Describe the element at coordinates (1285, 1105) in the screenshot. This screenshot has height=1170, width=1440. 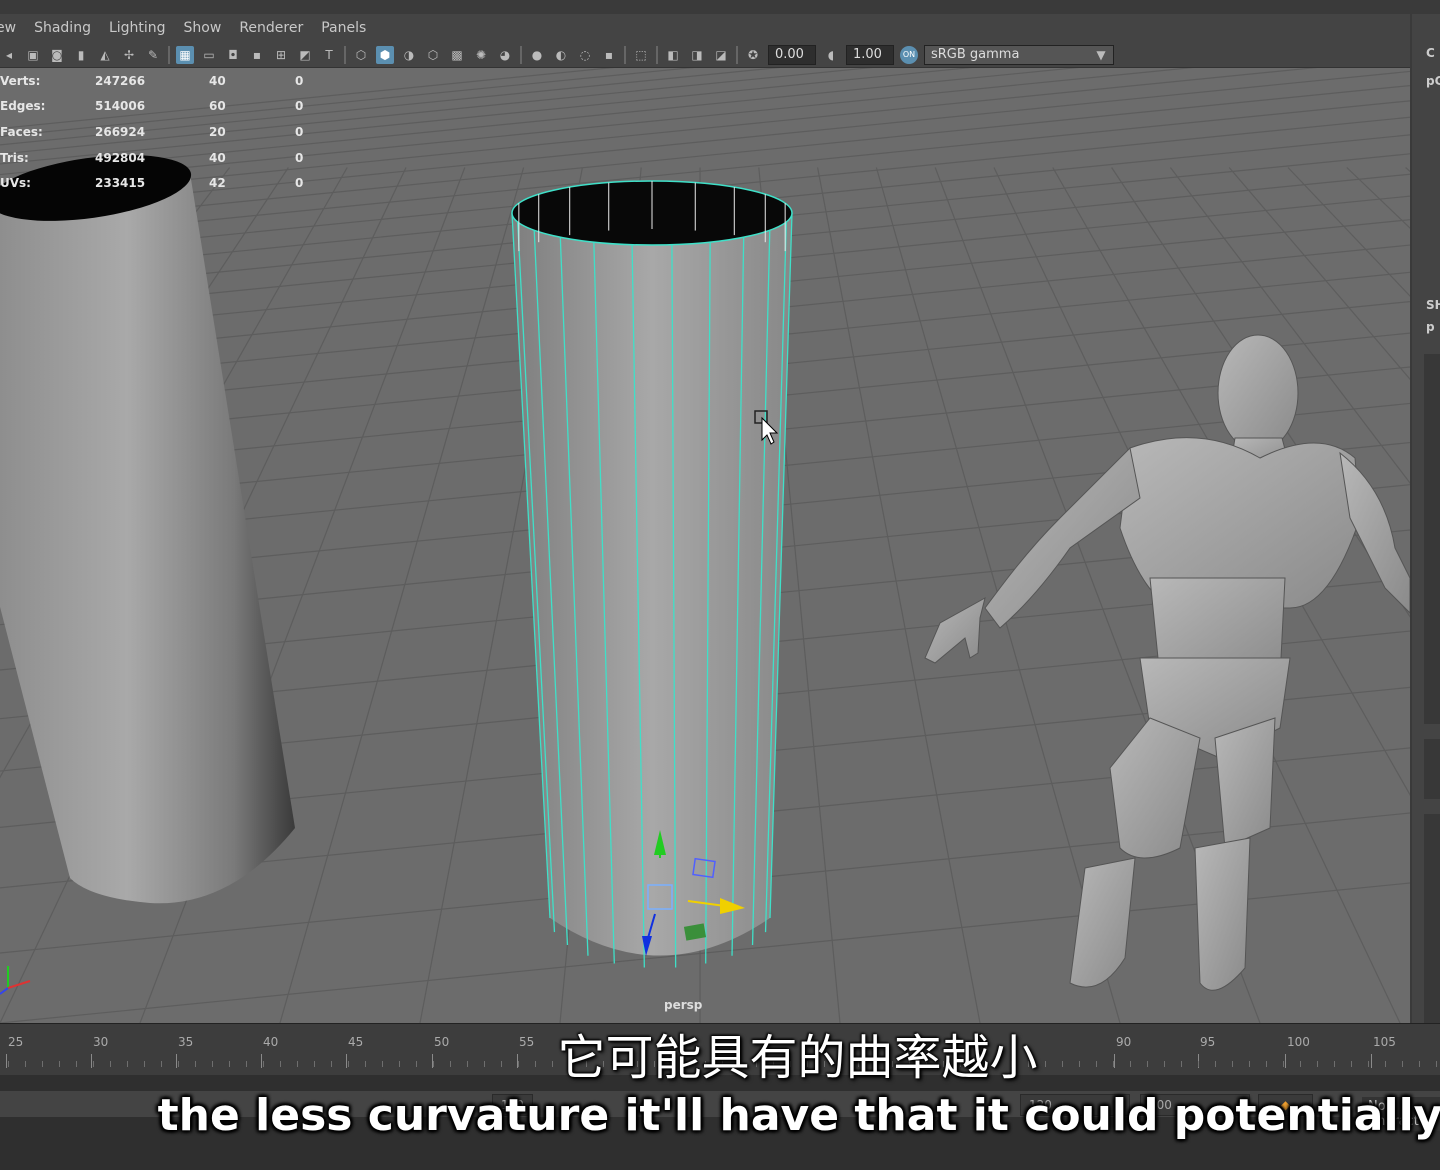
I see `auto-key-icon: ◆` at that location.